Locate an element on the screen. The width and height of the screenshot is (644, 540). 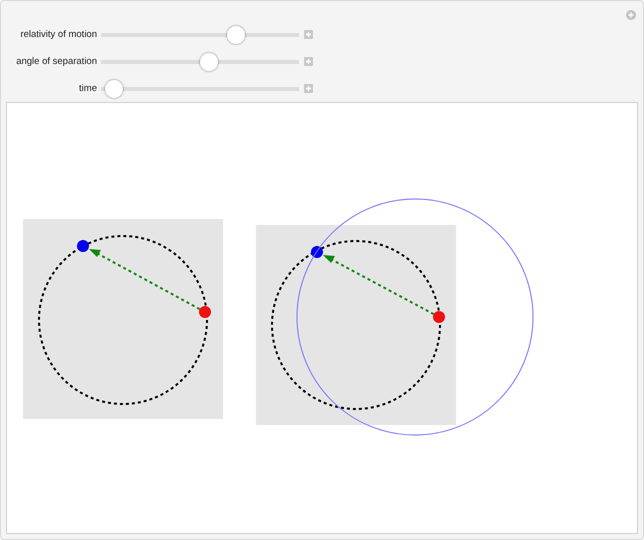
slider-label: relativity of motion is located at coordinates (58, 34).